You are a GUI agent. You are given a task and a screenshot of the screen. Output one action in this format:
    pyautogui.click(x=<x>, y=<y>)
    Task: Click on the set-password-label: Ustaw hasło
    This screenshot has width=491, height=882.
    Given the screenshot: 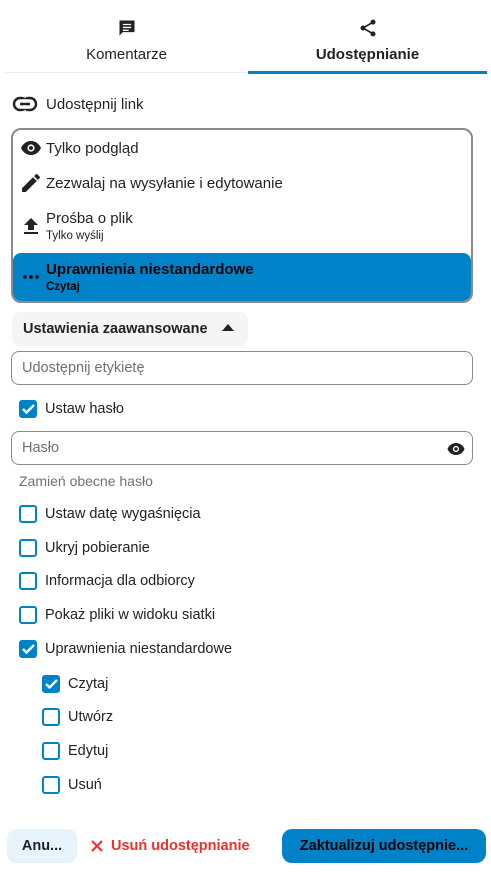 What is the action you would take?
    pyautogui.click(x=84, y=409)
    